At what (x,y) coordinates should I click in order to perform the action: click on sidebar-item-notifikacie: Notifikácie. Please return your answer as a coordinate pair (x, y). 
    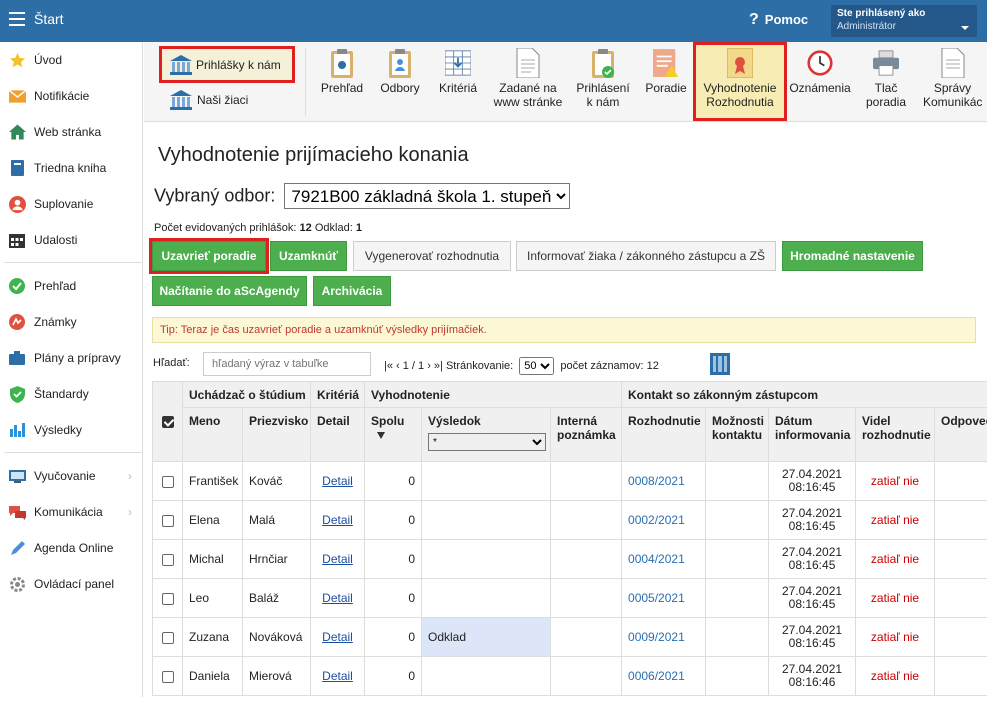
    Looking at the image, I should click on (73, 96).